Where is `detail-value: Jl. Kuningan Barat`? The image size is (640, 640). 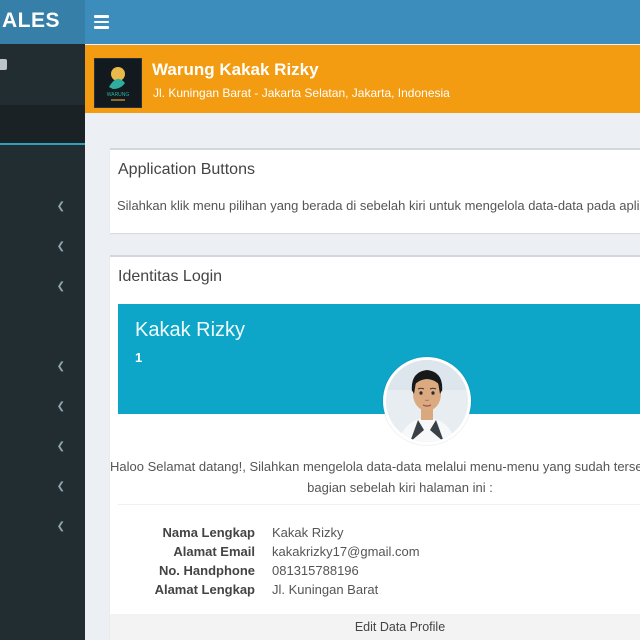
detail-value: Jl. Kuningan Barat is located at coordinates (325, 589).